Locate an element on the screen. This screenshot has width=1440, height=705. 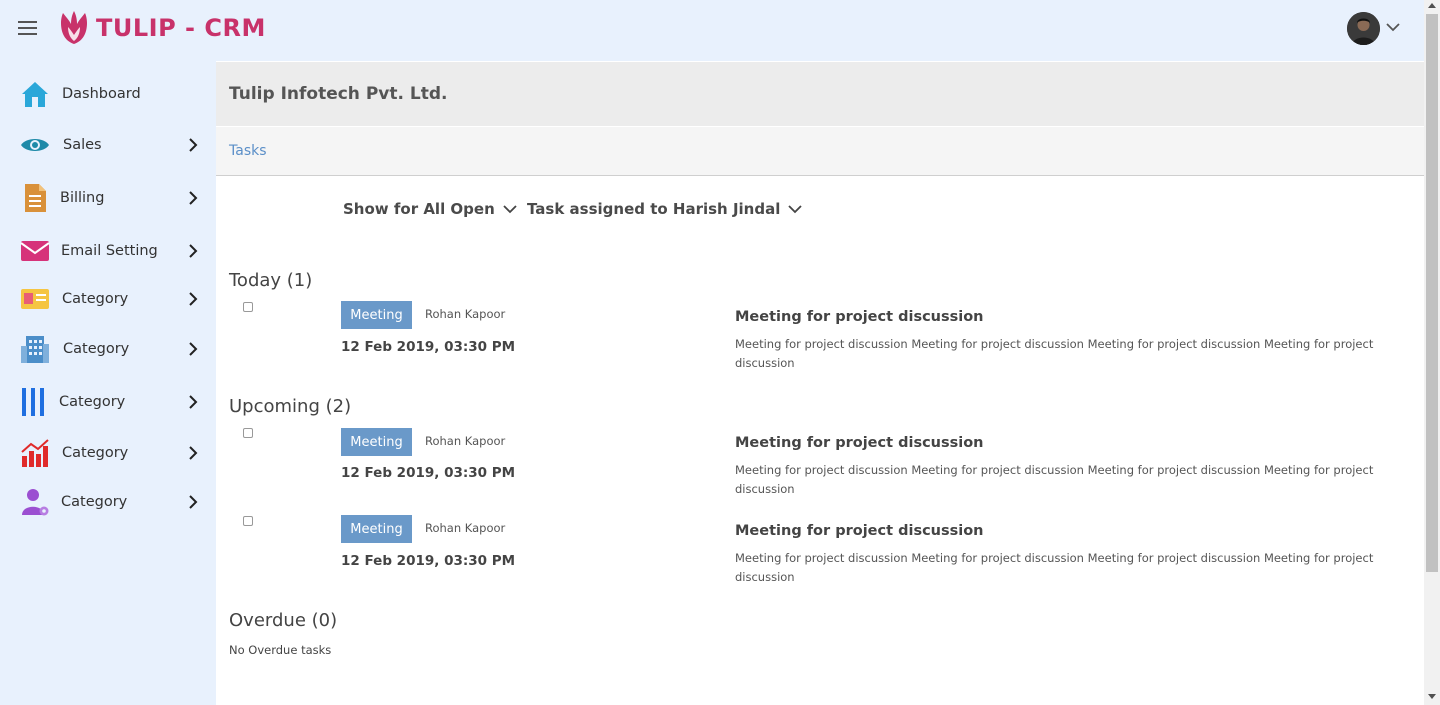
sidebar-item-category-2: Category is located at coordinates (108, 349).